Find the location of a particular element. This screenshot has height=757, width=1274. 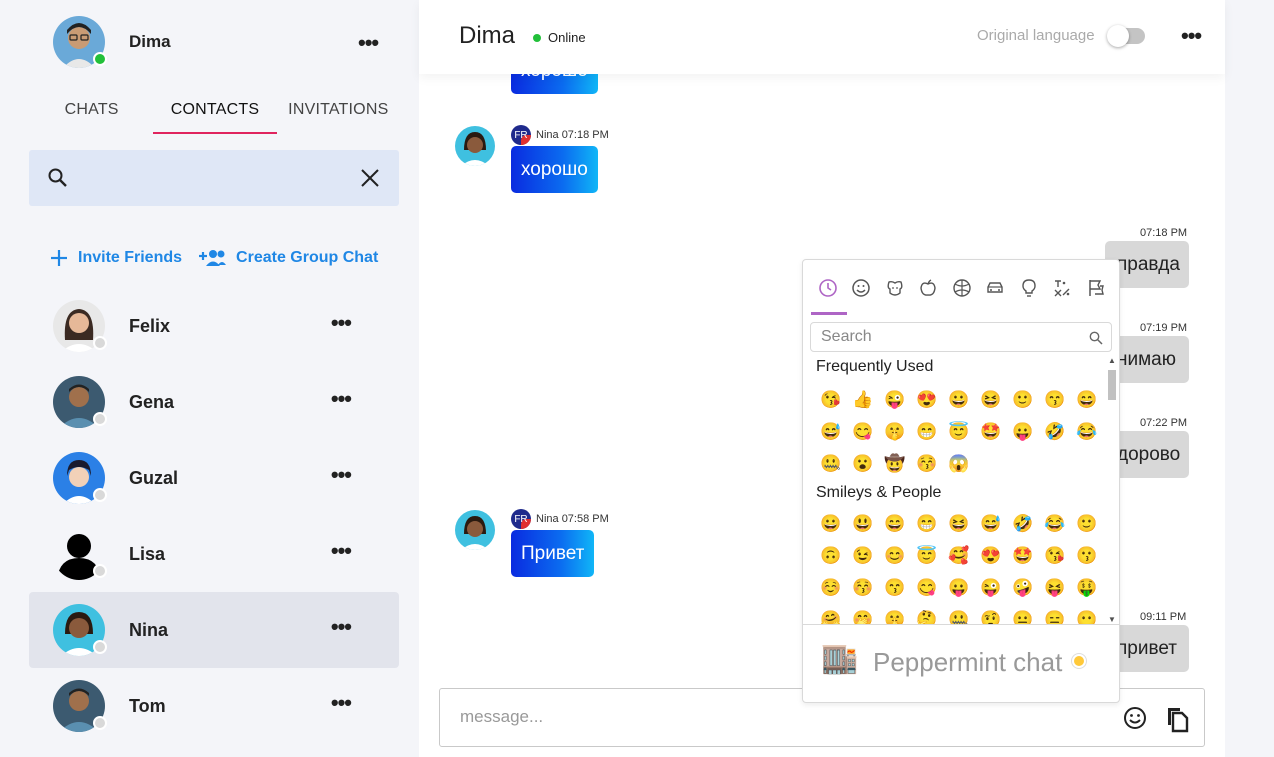

emoji-button: 😐 is located at coordinates (1023, 614).